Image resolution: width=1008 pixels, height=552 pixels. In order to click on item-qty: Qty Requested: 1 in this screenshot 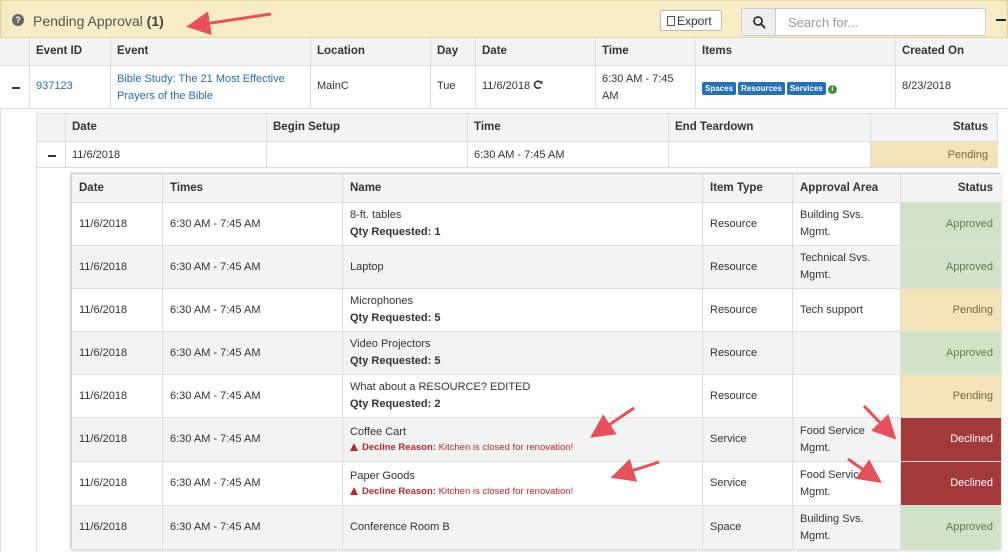, I will do `click(395, 232)`.